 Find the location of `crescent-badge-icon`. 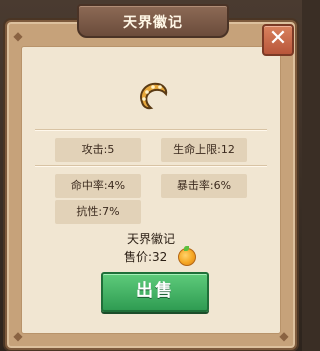

crescent-badge-icon is located at coordinates (154, 96).